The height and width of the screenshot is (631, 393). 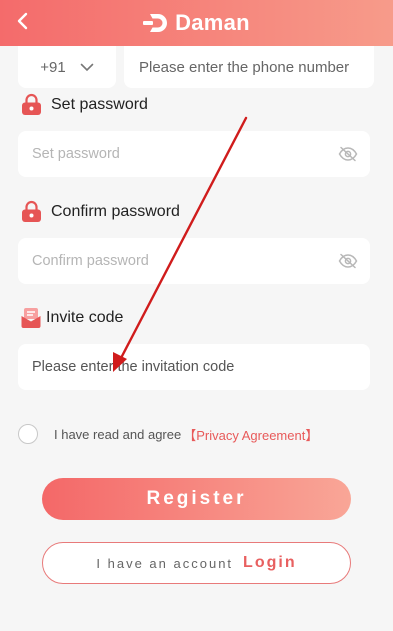 What do you see at coordinates (133, 367) in the screenshot?
I see `invite-code-placeholder: Please enter the invitation code` at bounding box center [133, 367].